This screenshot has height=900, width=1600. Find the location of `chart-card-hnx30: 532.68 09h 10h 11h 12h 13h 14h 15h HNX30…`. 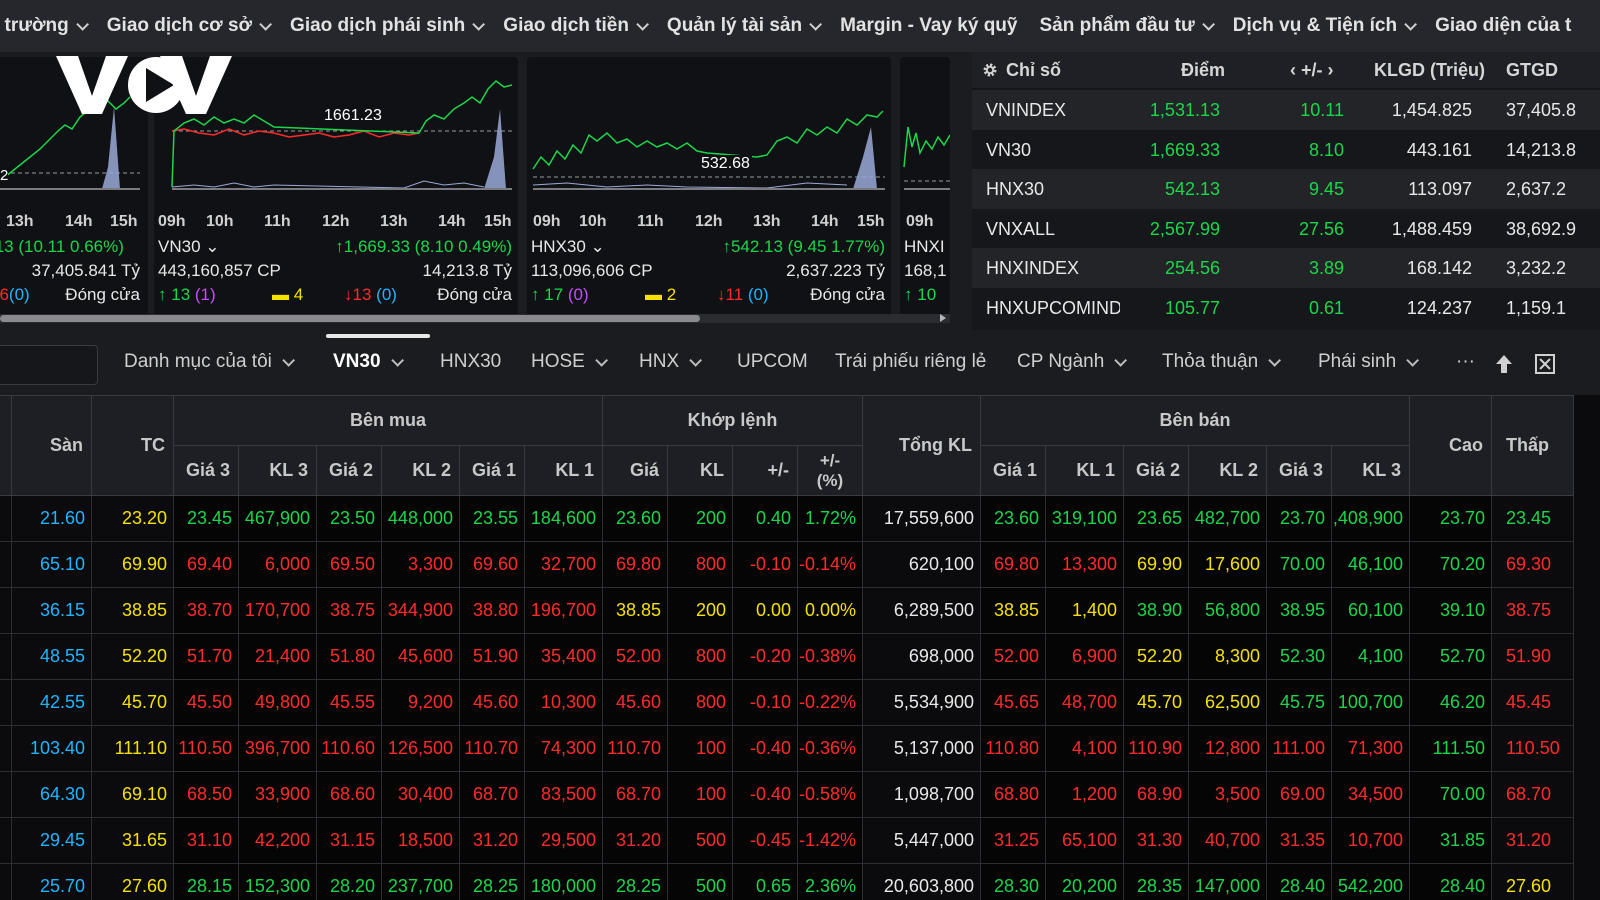

chart-card-hnx30: 532.68 09h 10h 11h 12h 13h 14h 15h HNX30… is located at coordinates (709, 187).